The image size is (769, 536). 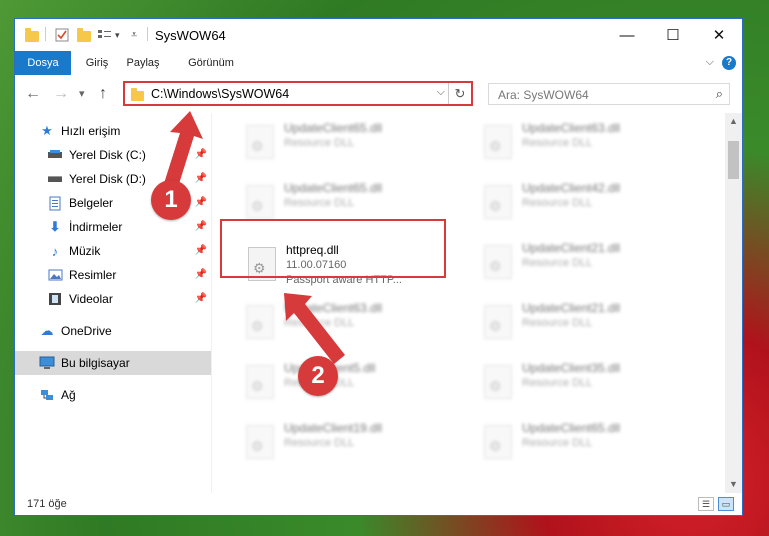 I want to click on arrow-2-shape, so click(x=314, y=328).